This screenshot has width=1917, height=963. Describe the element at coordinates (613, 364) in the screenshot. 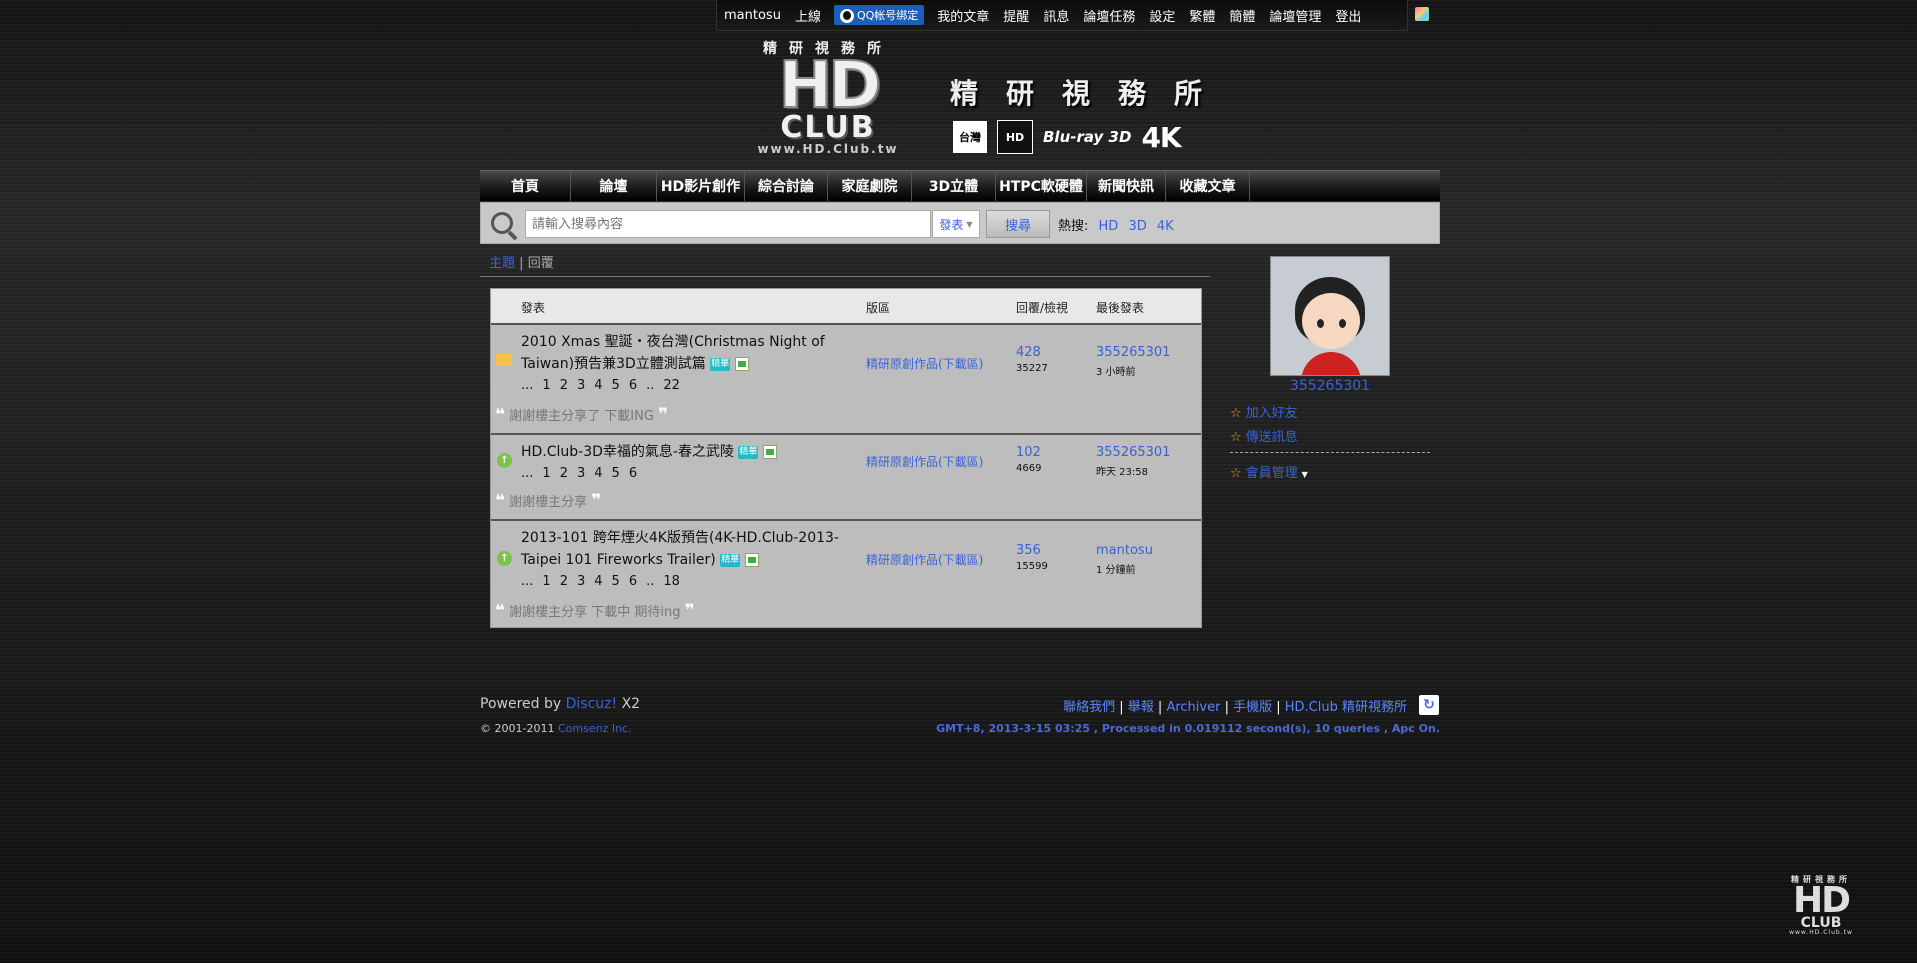

I see `thread-title-line2: Taiwan)預告兼3D立體測試篇` at that location.